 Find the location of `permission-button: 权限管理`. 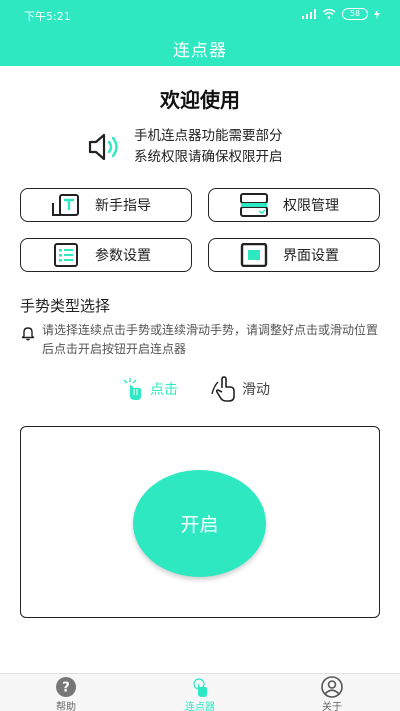

permission-button: 权限管理 is located at coordinates (294, 205).